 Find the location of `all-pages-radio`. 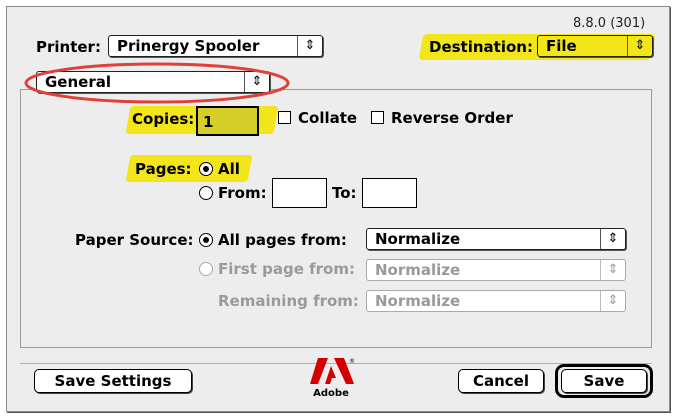

all-pages-radio is located at coordinates (206, 240).